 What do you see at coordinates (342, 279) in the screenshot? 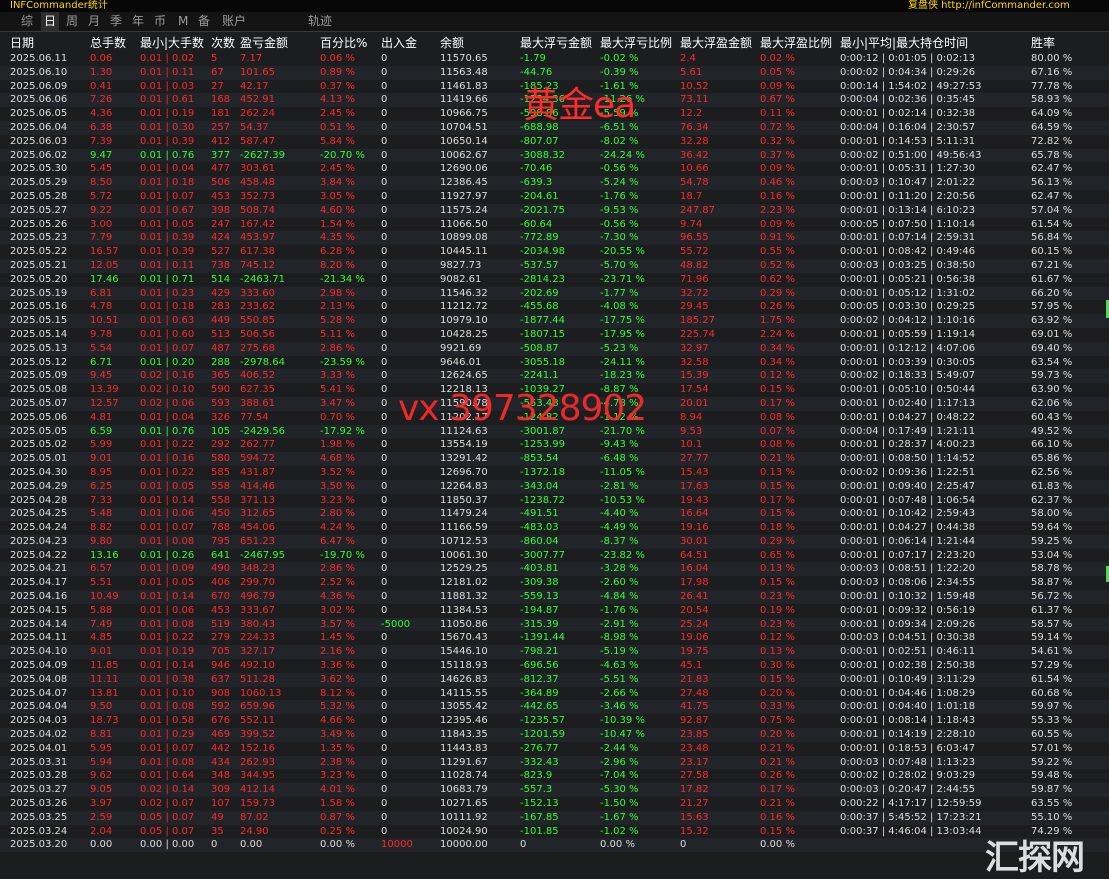
I see `cell-percent: -21.34 %` at bounding box center [342, 279].